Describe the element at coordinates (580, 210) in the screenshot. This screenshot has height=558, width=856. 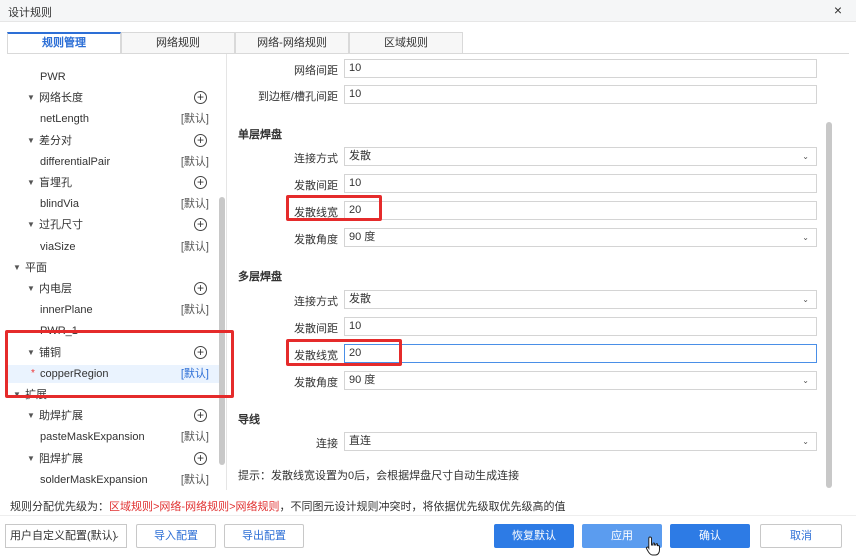
I see `single-spoke-width-input: 20` at that location.